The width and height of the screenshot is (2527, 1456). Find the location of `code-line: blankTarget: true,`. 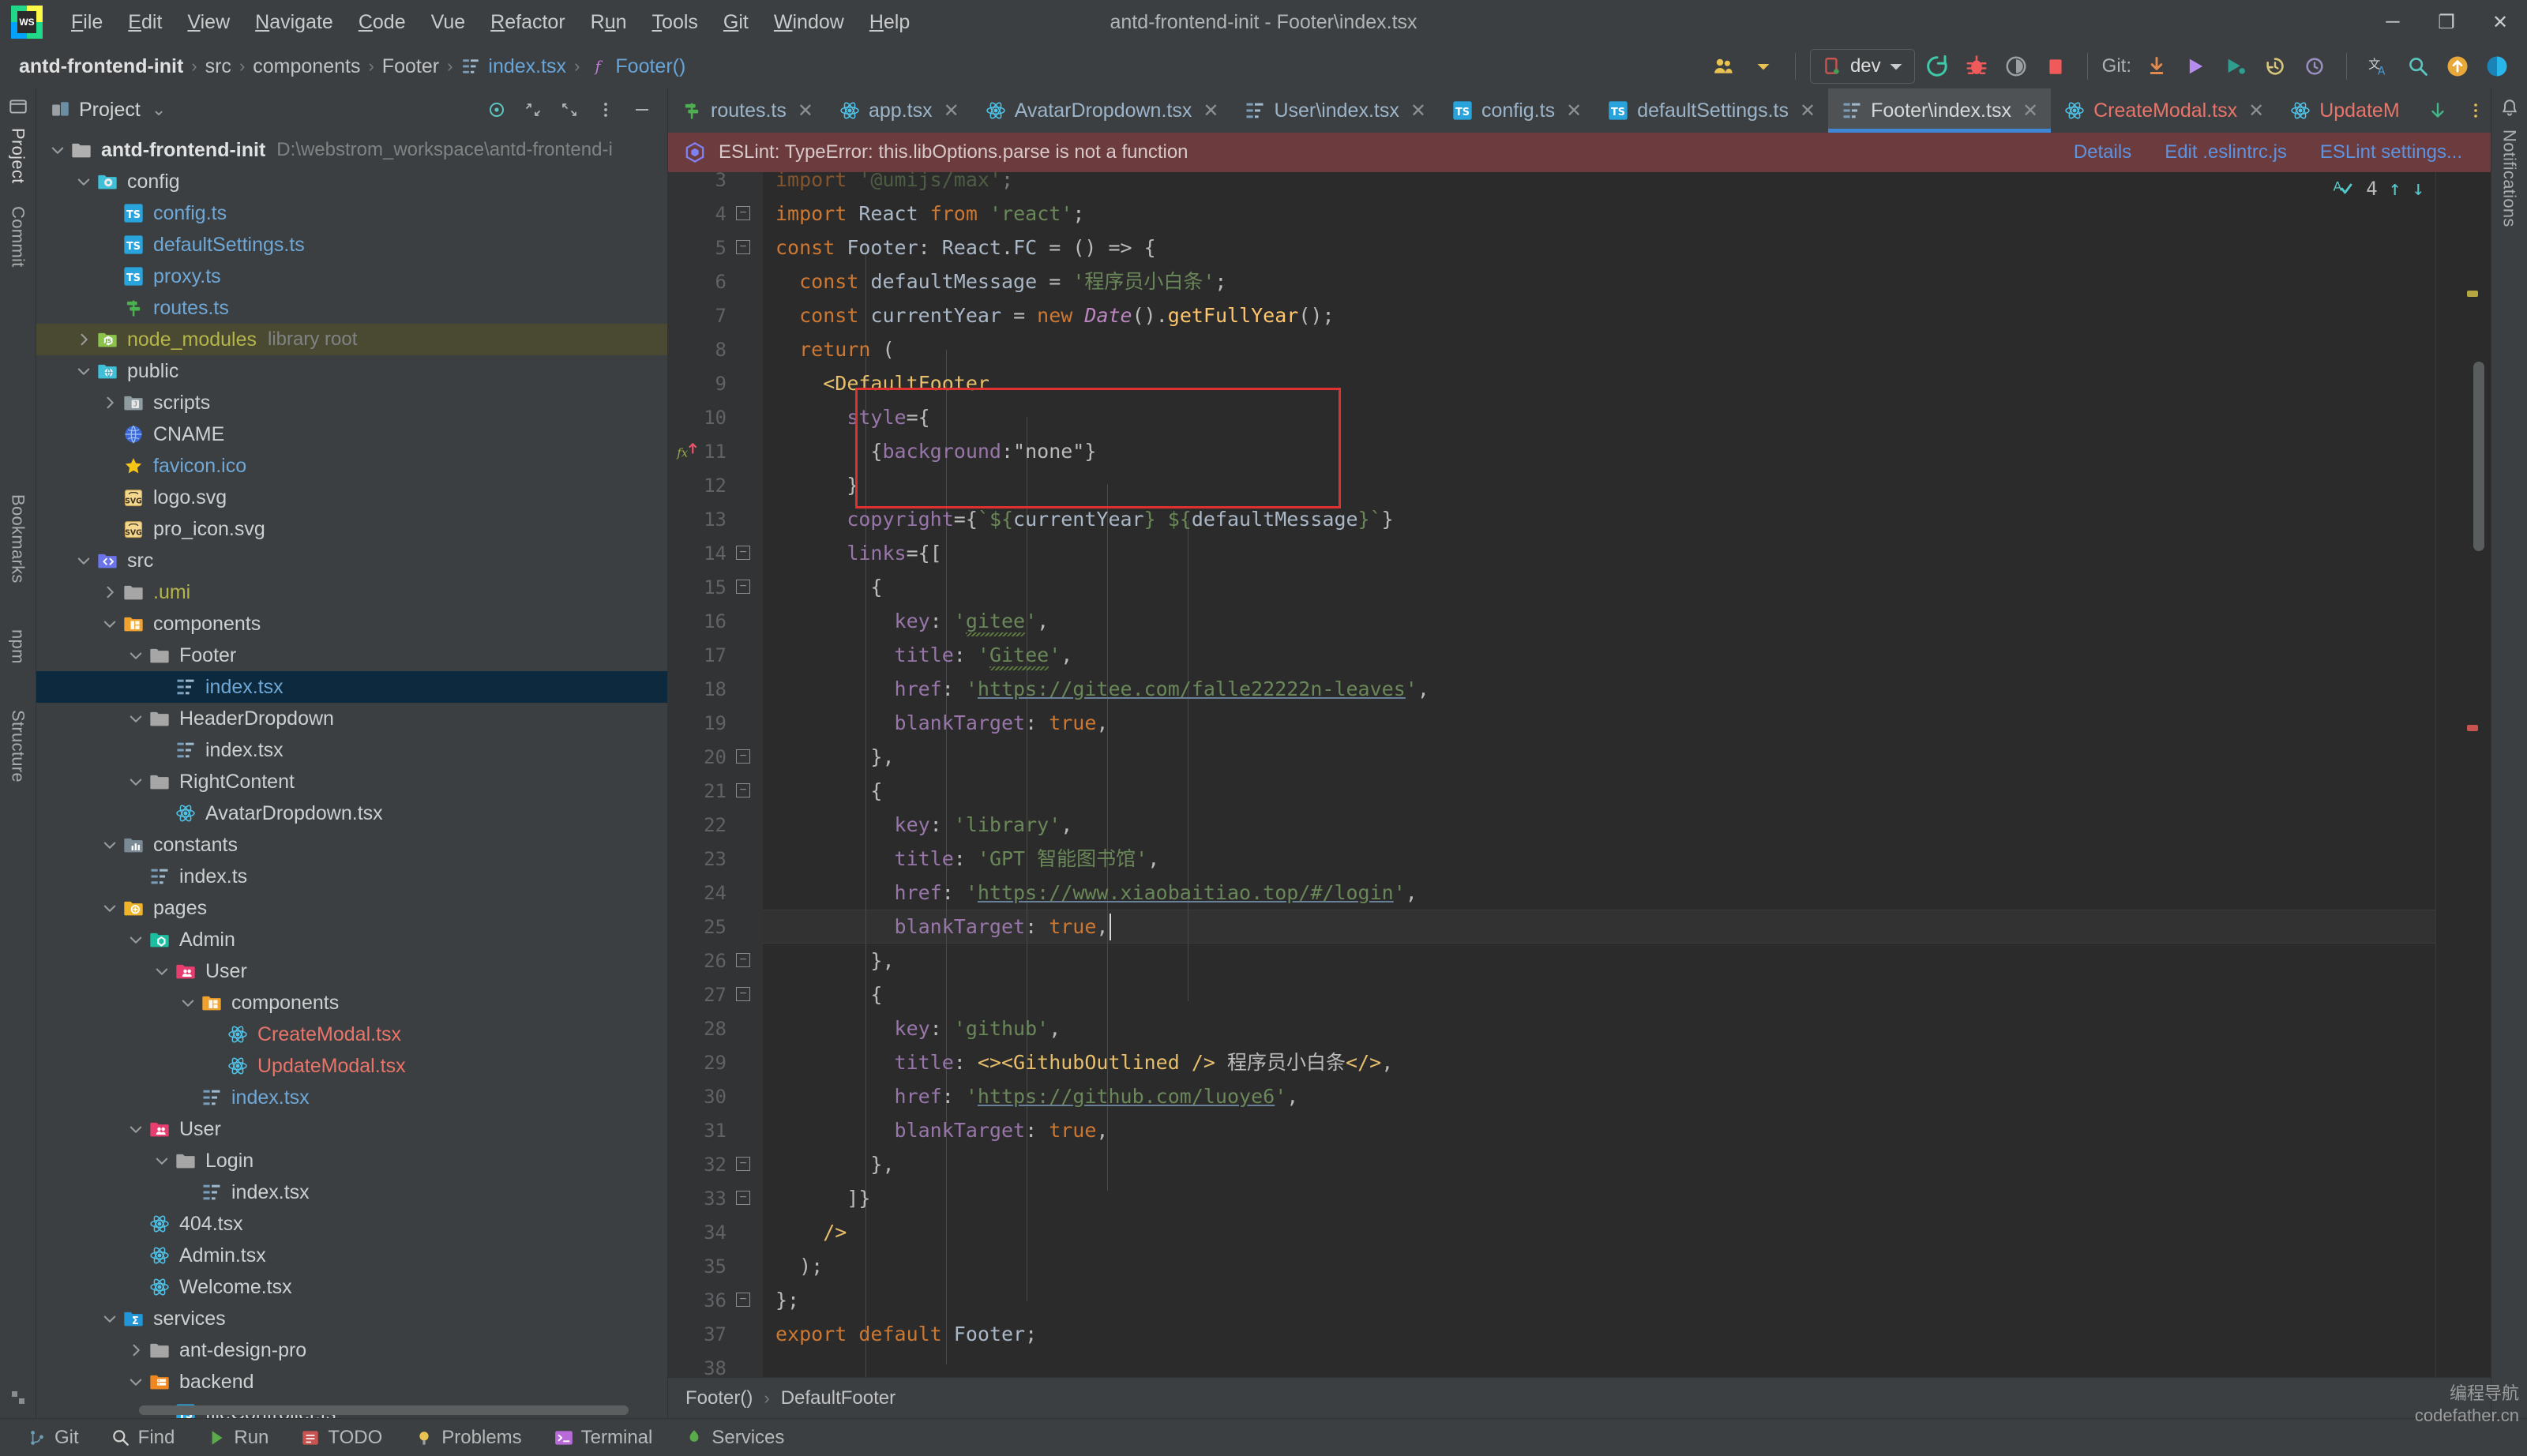

code-line: blankTarget: true, is located at coordinates (942, 1130).